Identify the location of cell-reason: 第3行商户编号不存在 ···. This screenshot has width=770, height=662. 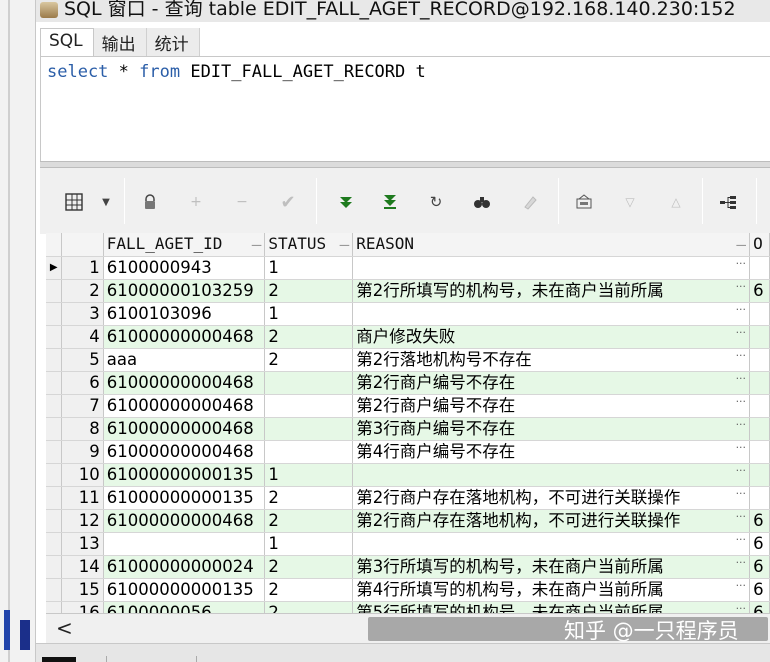
(551, 429).